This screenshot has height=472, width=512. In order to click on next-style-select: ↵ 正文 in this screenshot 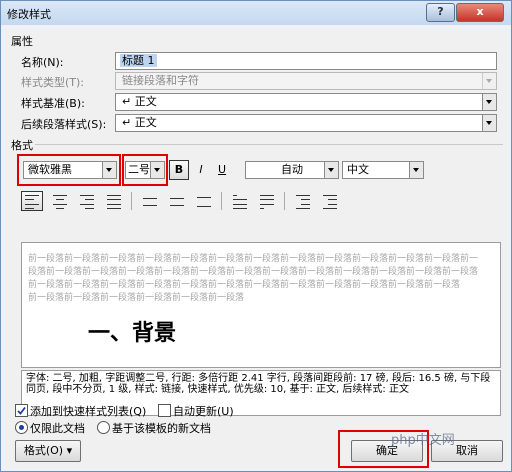, I will do `click(306, 123)`.